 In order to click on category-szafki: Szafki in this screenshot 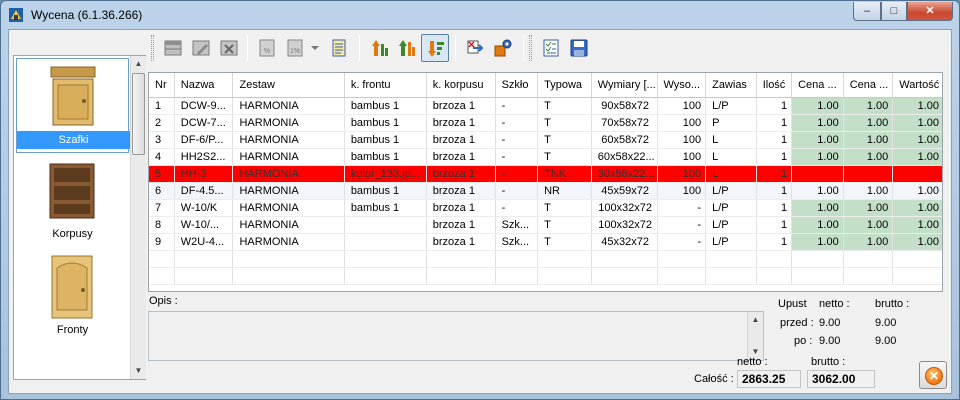, I will do `click(73, 105)`.